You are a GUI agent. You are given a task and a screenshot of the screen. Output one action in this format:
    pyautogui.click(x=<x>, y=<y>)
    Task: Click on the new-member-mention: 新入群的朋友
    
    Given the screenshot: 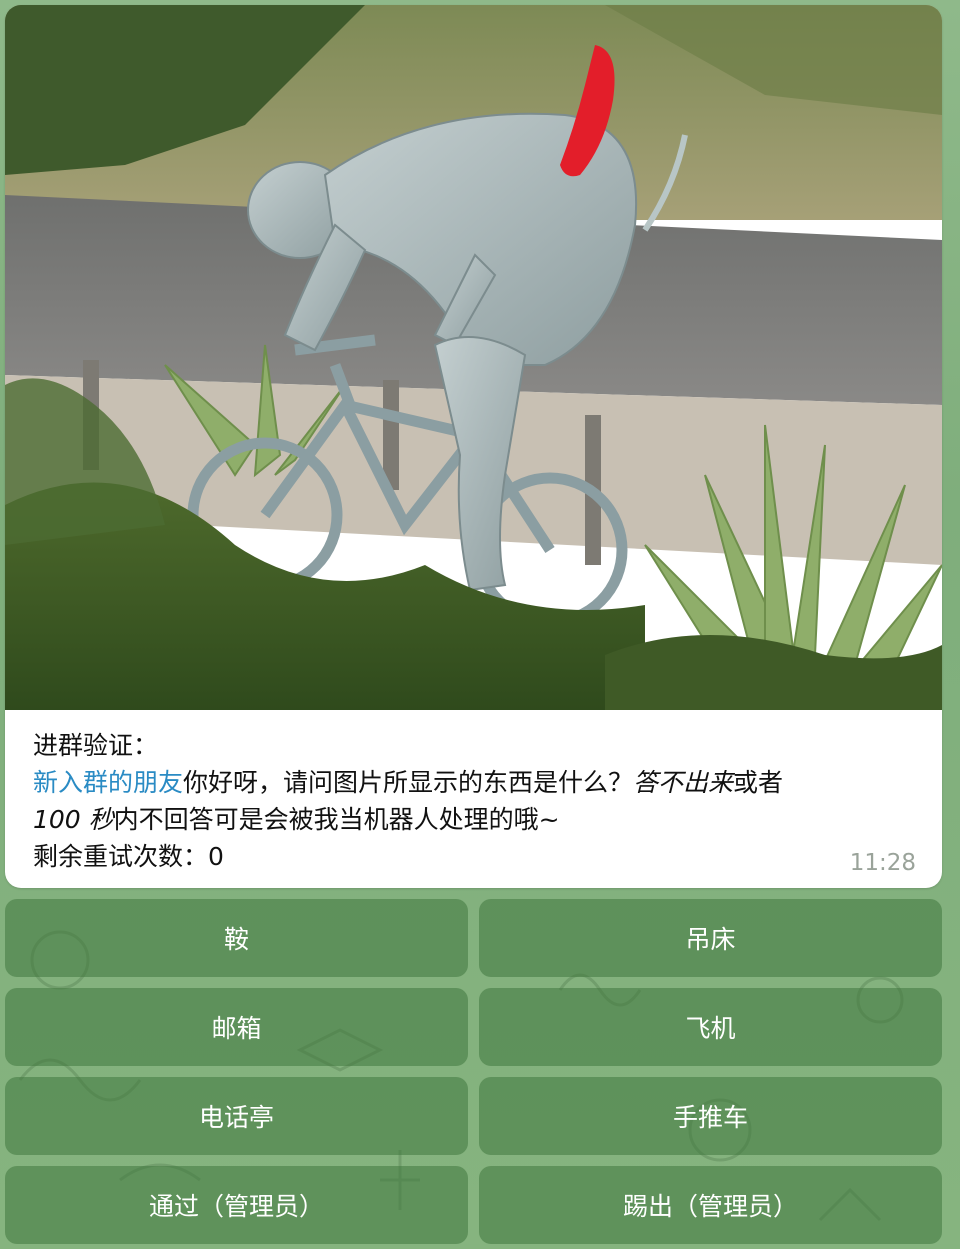 What is the action you would take?
    pyautogui.click(x=108, y=782)
    